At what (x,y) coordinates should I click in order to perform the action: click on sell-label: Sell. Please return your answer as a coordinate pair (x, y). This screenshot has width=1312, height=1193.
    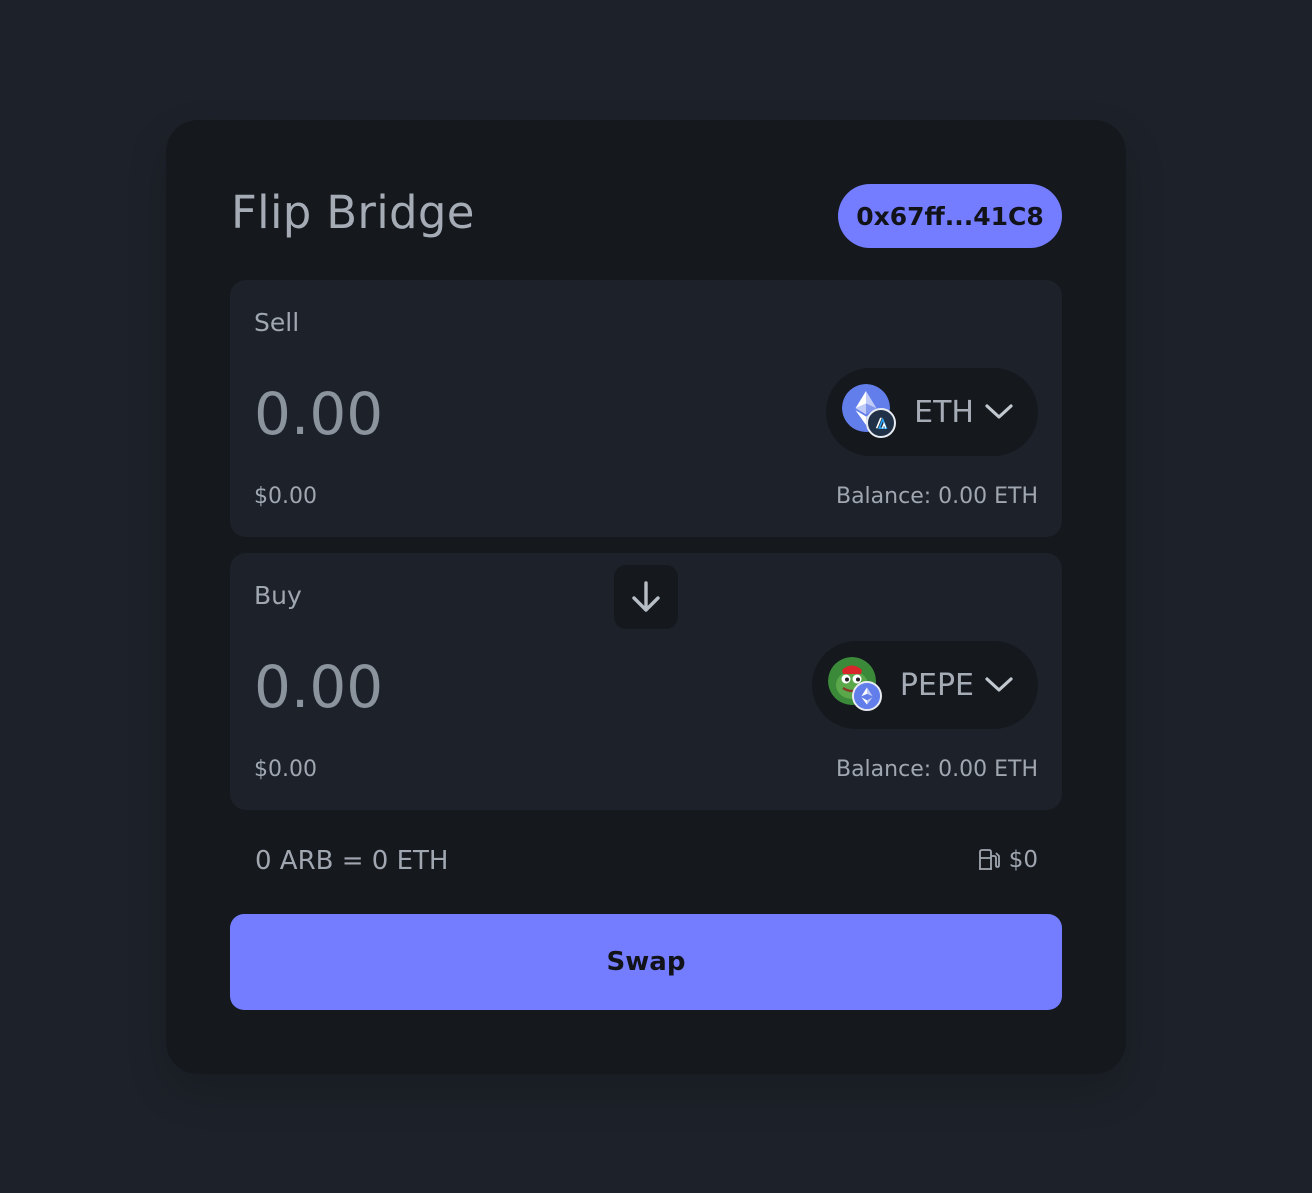
    Looking at the image, I should click on (277, 322).